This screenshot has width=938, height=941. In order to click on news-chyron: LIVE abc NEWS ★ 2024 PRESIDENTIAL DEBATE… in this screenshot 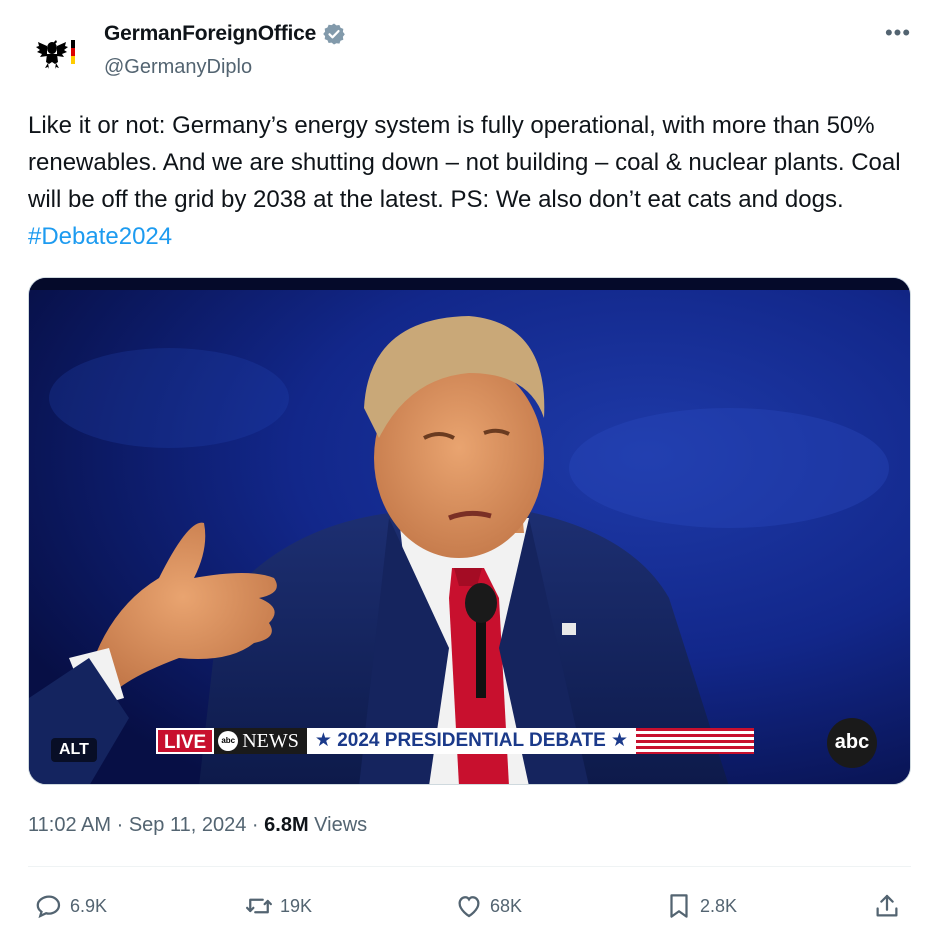, I will do `click(455, 741)`.